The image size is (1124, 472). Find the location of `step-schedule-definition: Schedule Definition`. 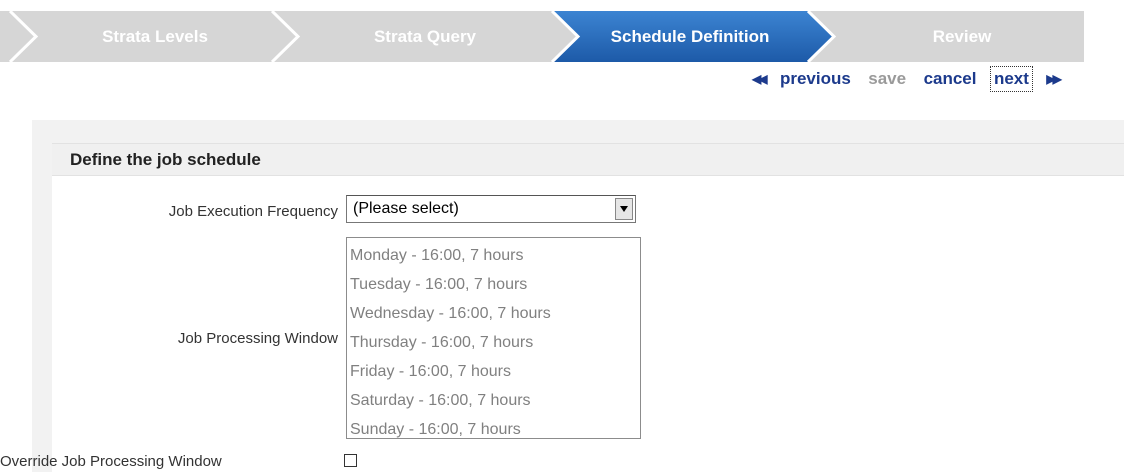

step-schedule-definition: Schedule Definition is located at coordinates (690, 36).